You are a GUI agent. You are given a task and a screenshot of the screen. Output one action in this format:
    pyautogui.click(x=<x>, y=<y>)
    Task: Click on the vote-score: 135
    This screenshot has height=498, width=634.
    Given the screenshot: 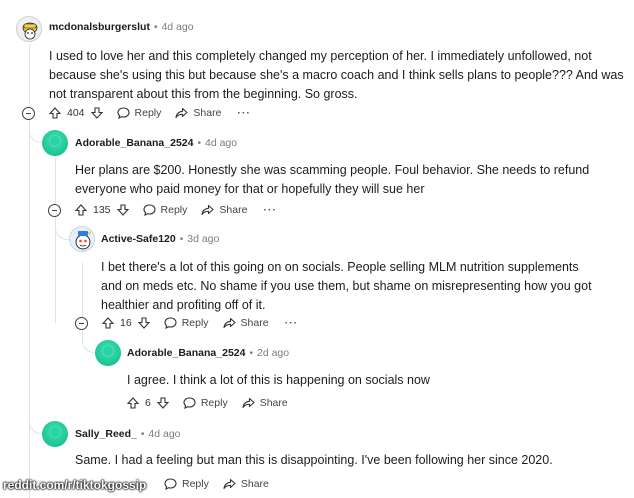 What is the action you would take?
    pyautogui.click(x=102, y=210)
    